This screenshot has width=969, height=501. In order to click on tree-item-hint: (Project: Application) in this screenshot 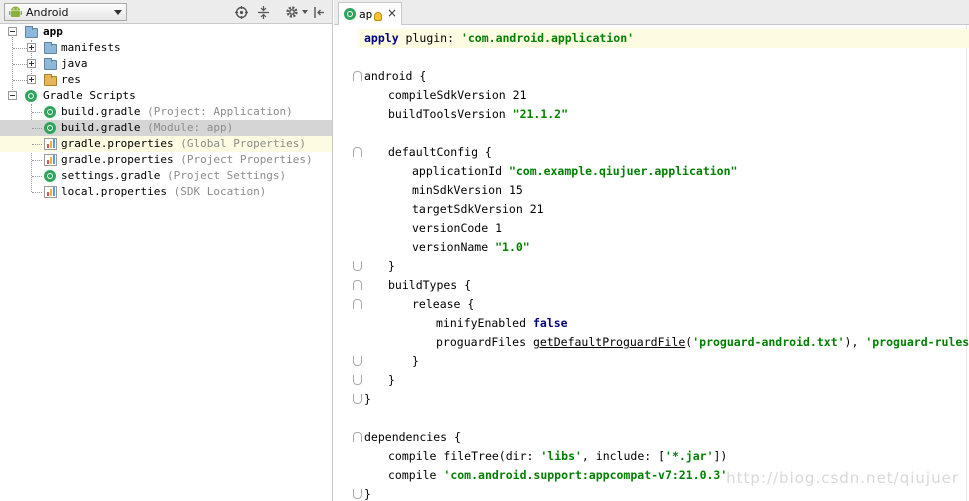, I will do `click(220, 111)`.